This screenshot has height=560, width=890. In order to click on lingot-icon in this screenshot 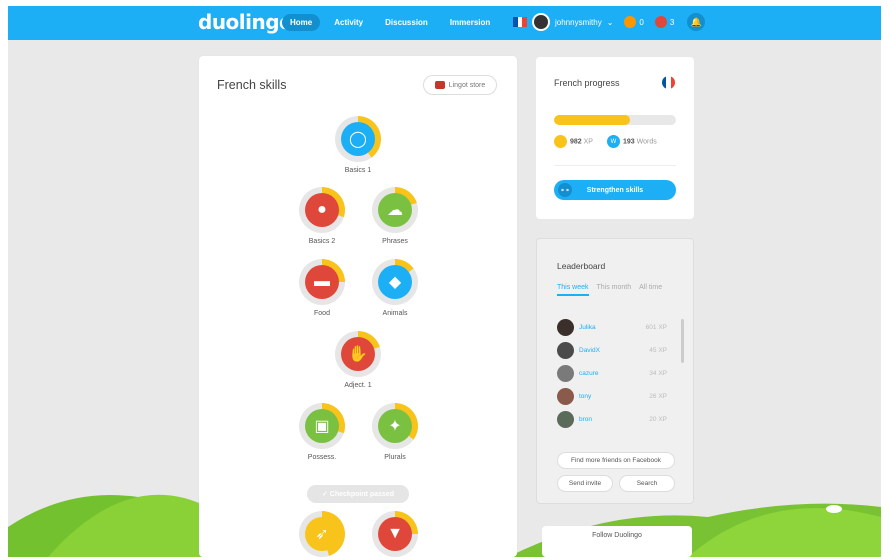, I will do `click(660, 22)`.